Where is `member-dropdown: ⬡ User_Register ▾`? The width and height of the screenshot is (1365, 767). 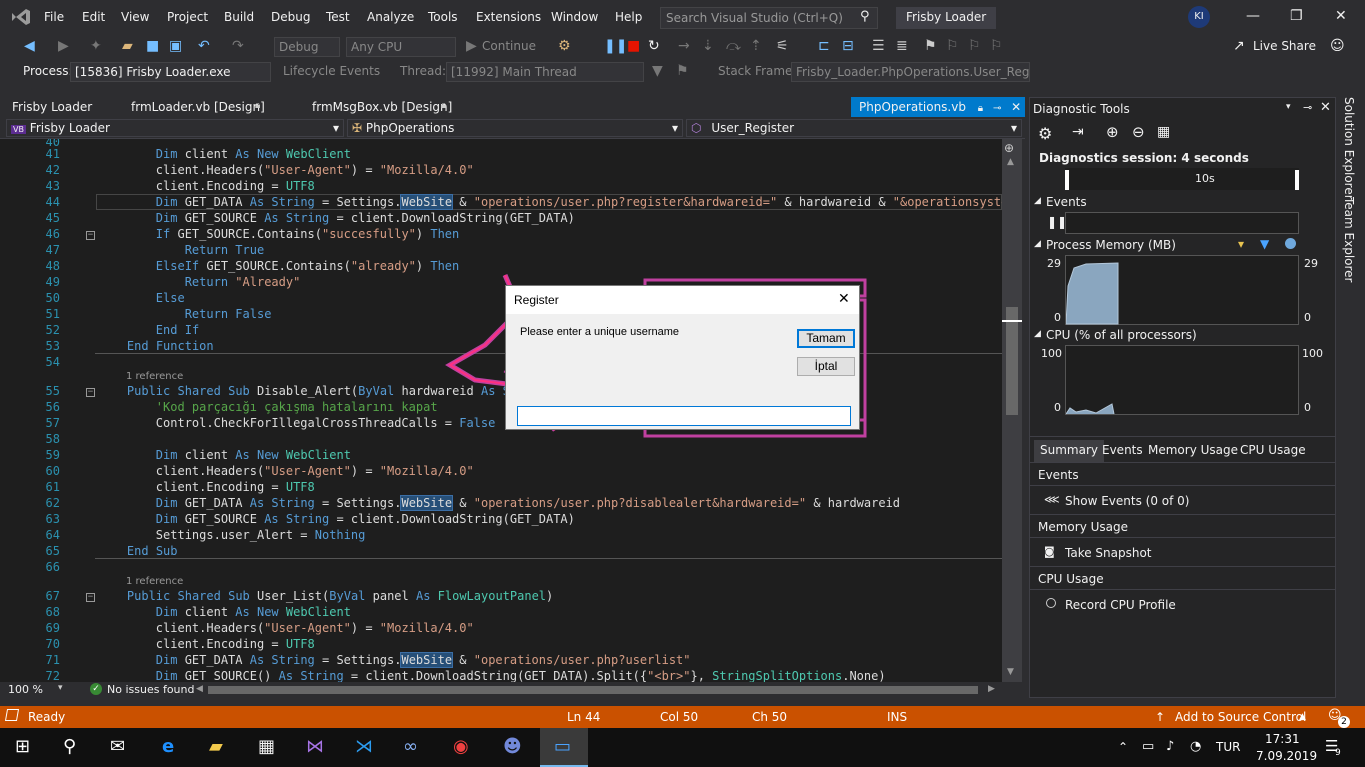
member-dropdown: ⬡ User_Register ▾ is located at coordinates (854, 128).